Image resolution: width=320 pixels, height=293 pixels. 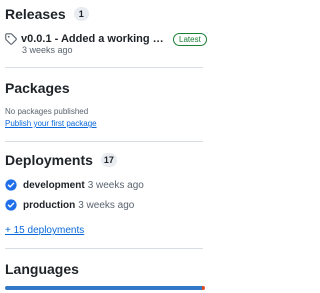 I want to click on deployment-item: production 3 weeks ago, so click(x=69, y=205).